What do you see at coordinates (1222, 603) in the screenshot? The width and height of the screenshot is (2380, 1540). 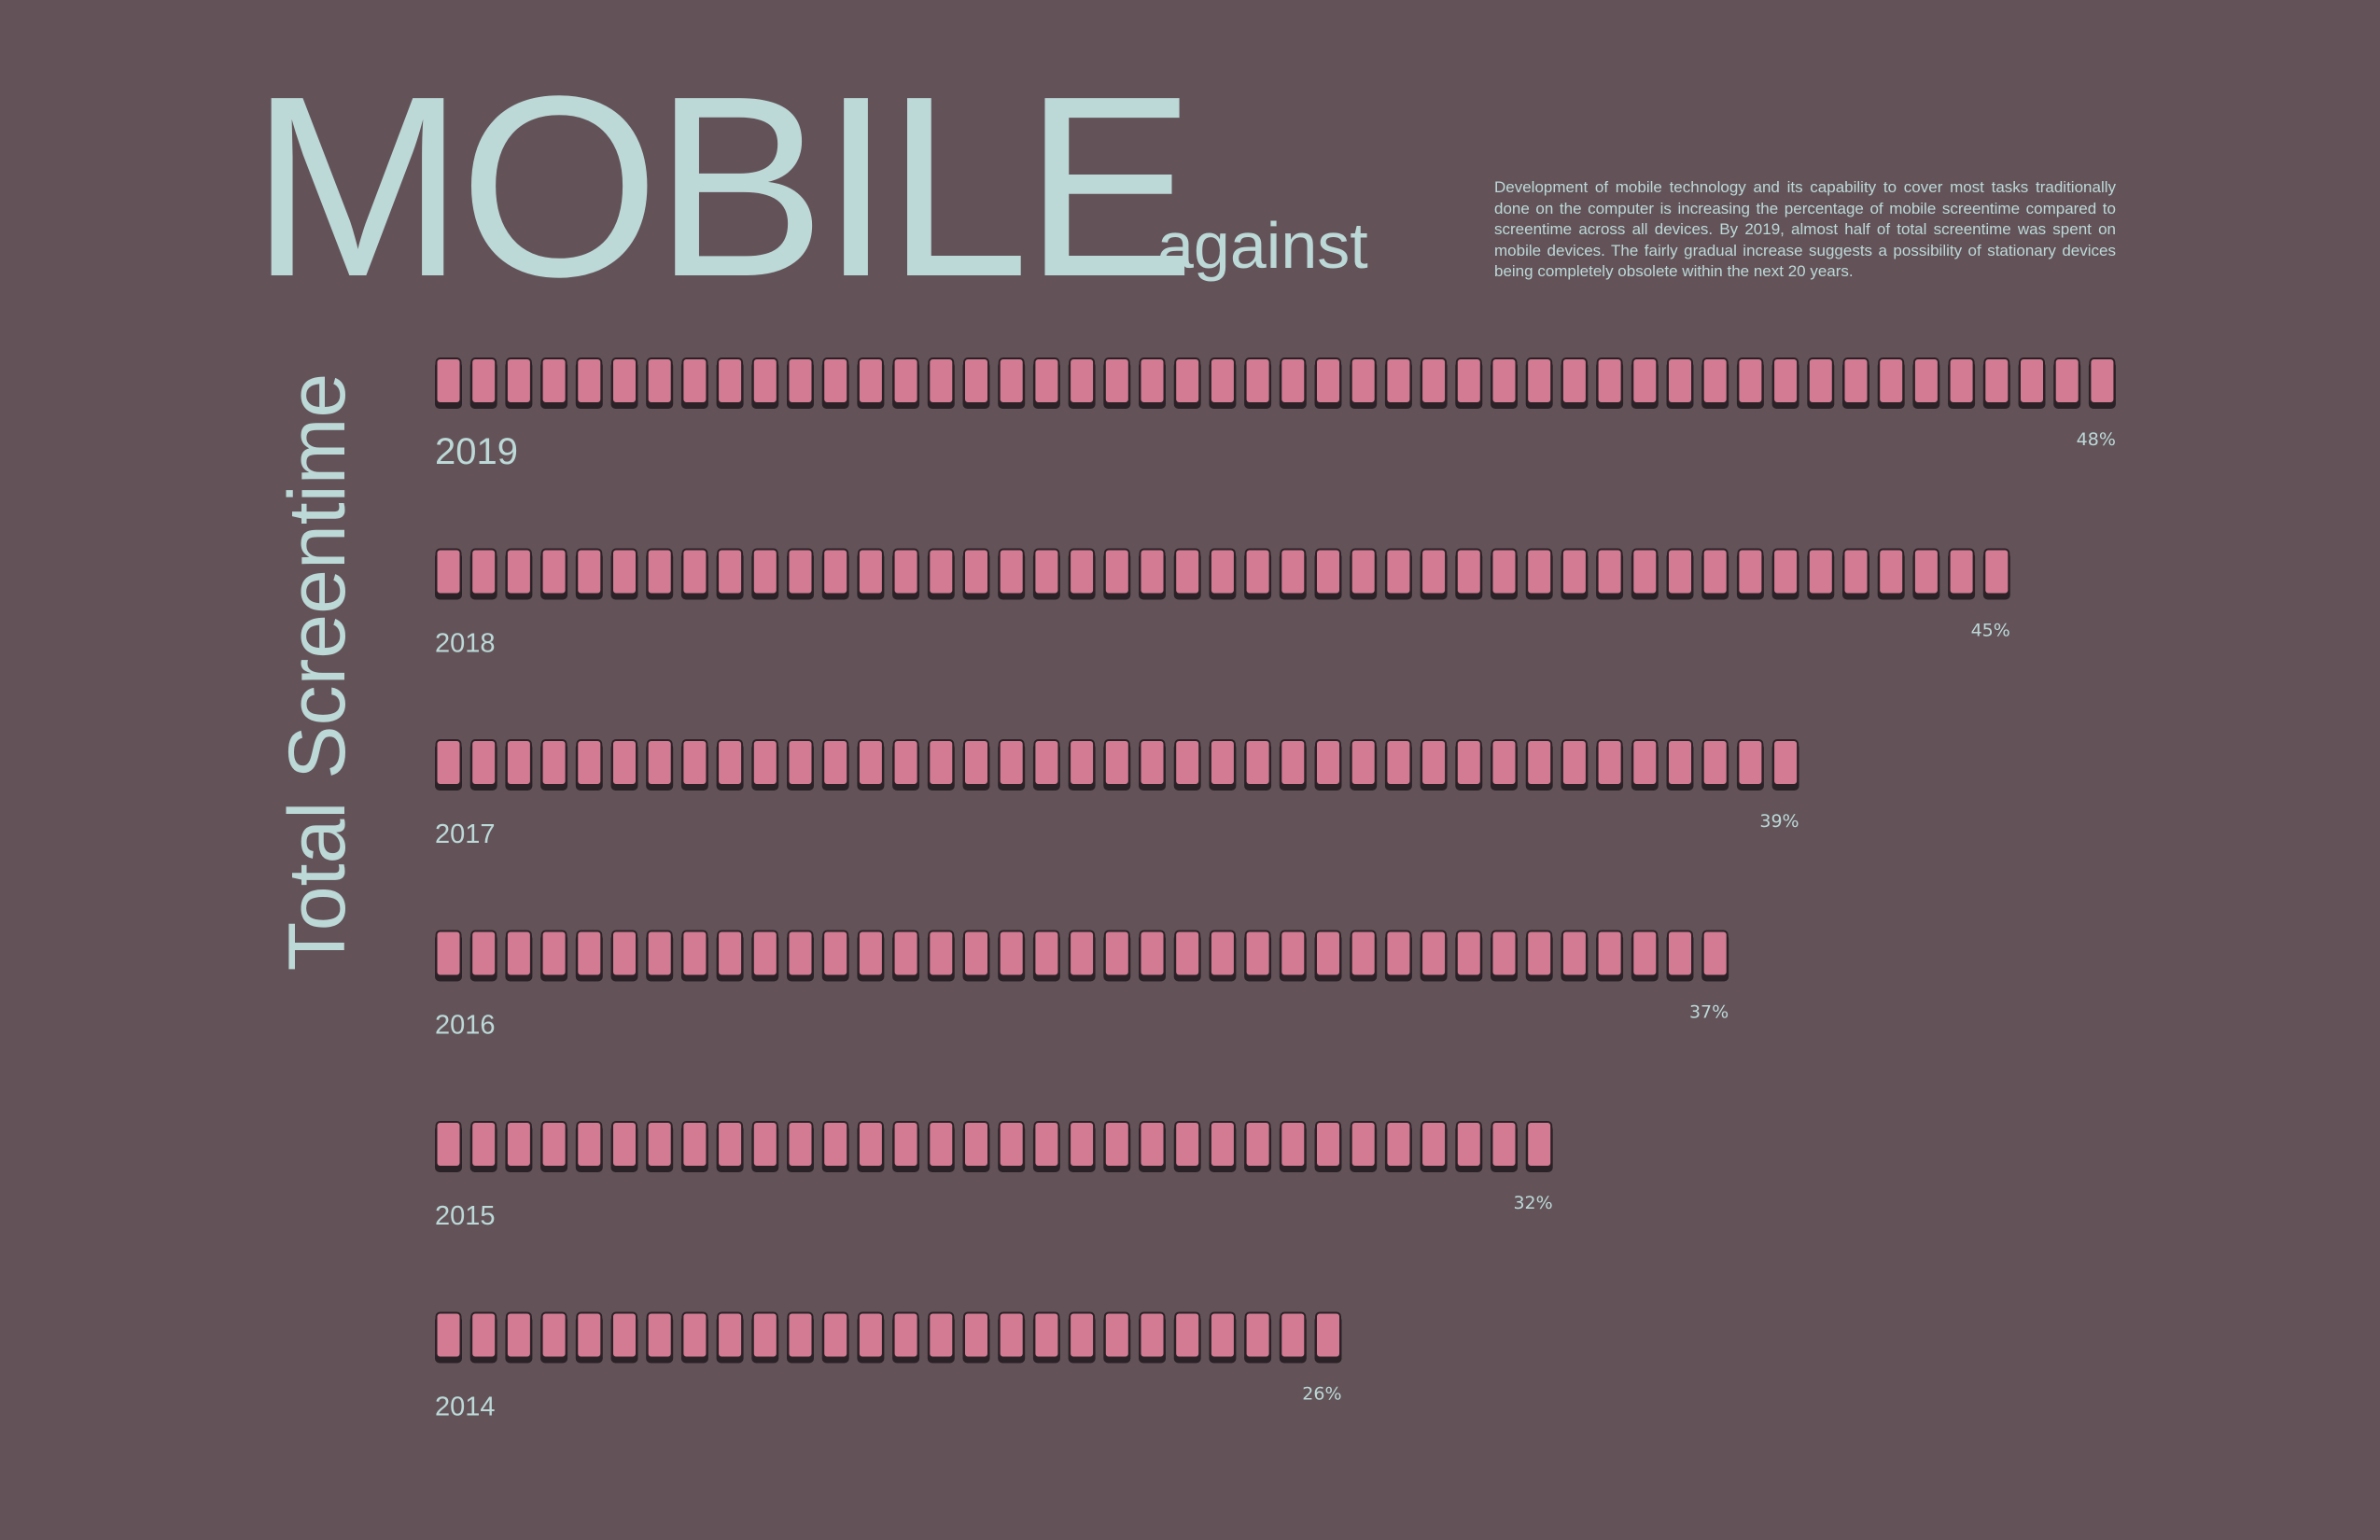 I see `bar-row-2018: 2018 45%` at bounding box center [1222, 603].